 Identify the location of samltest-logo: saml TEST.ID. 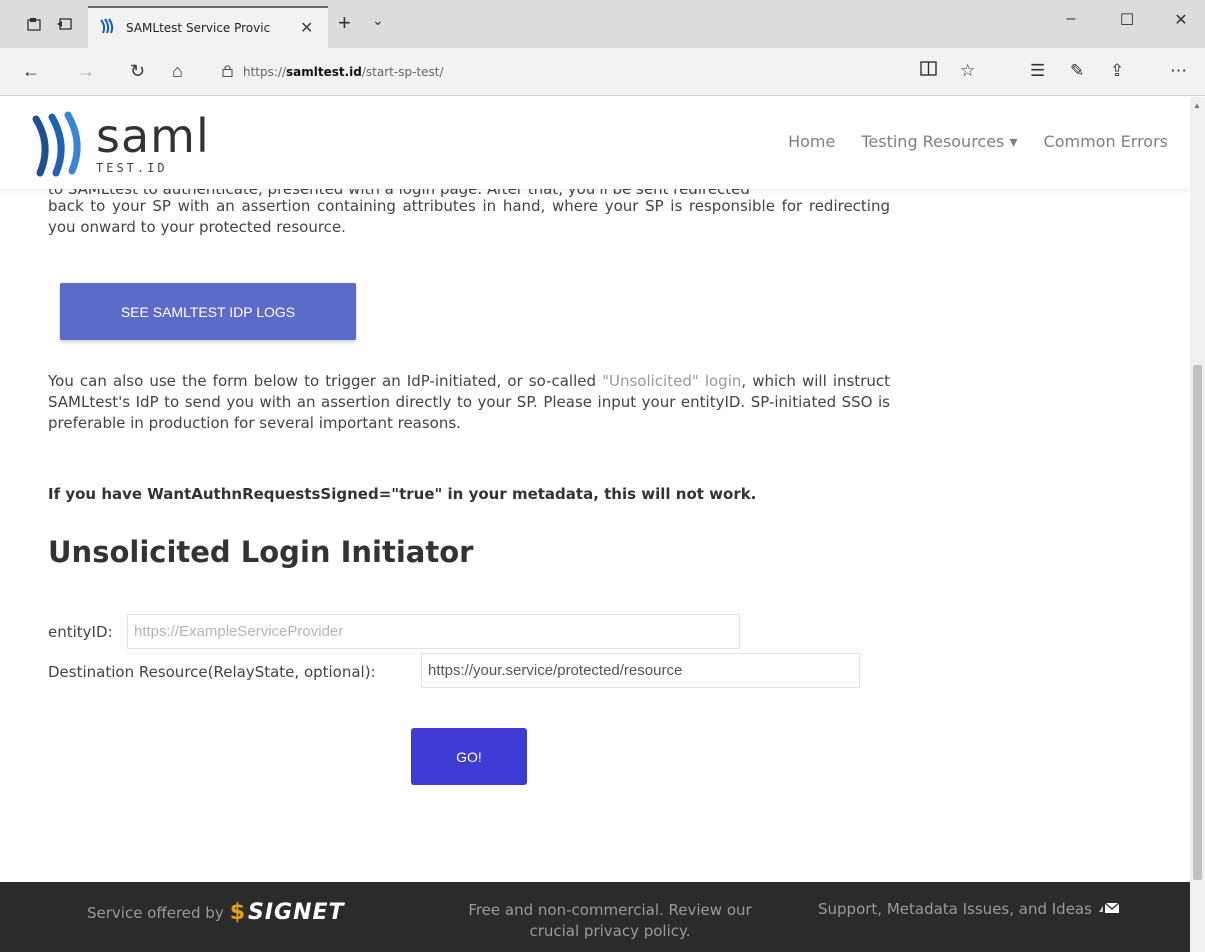
(130, 143).